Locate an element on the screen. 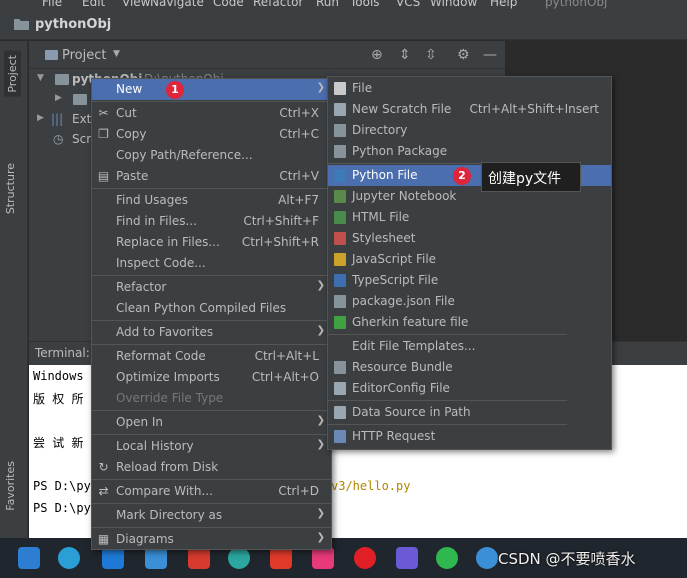 This screenshot has width=687, height=578. project-title: pythonObj is located at coordinates (73, 24).